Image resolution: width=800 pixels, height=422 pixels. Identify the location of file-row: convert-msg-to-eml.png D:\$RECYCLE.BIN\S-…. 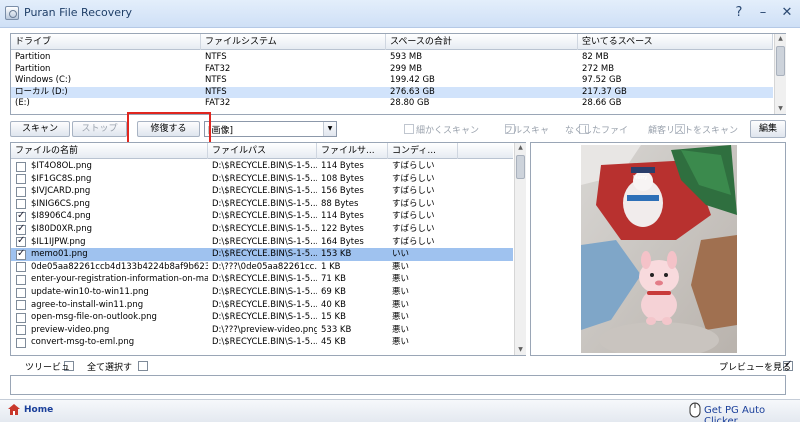
(262, 342).